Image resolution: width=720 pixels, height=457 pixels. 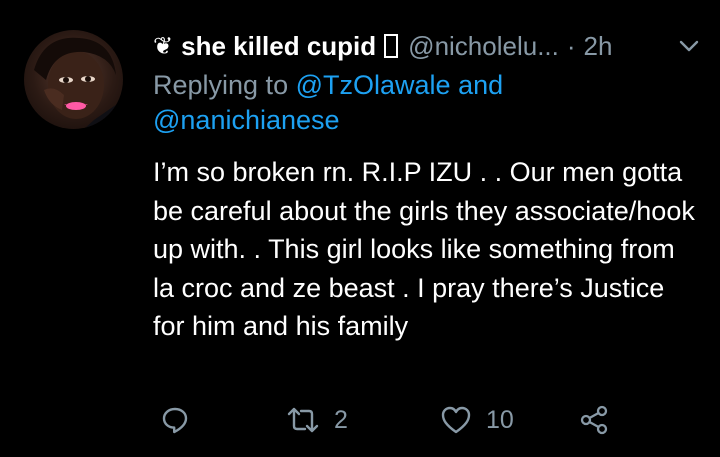 What do you see at coordinates (481, 85) in the screenshot?
I see `replying-and: and` at bounding box center [481, 85].